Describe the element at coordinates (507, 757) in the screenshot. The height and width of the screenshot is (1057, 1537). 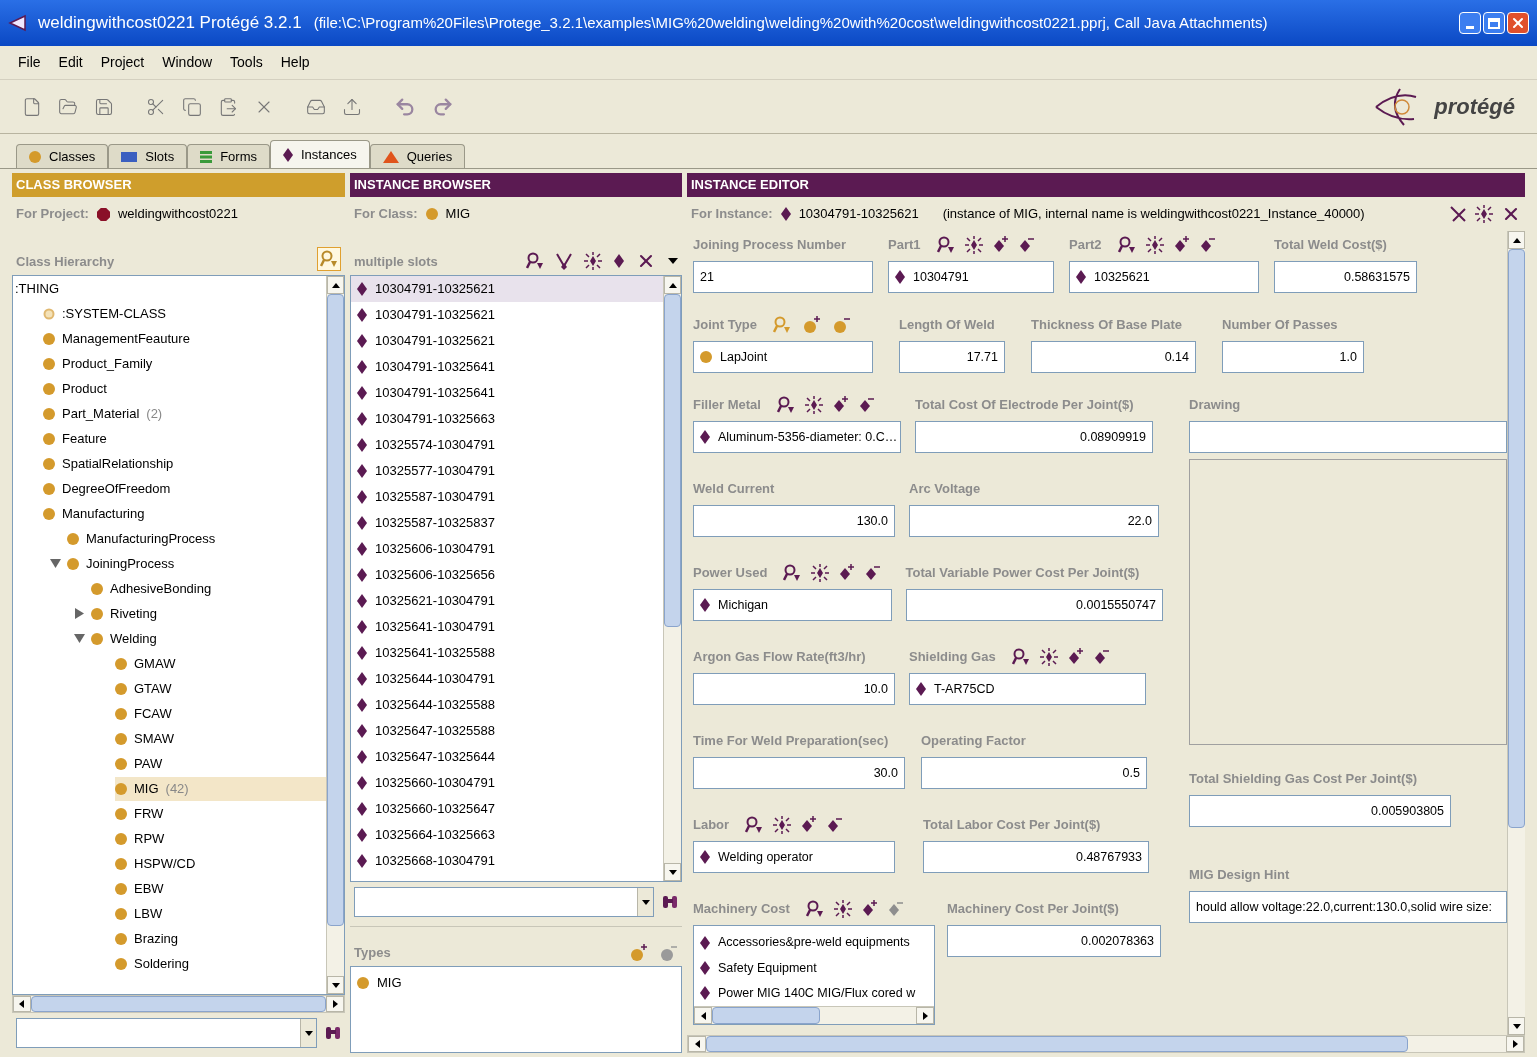
I see `instance-list-item: 10325647-10325644` at that location.